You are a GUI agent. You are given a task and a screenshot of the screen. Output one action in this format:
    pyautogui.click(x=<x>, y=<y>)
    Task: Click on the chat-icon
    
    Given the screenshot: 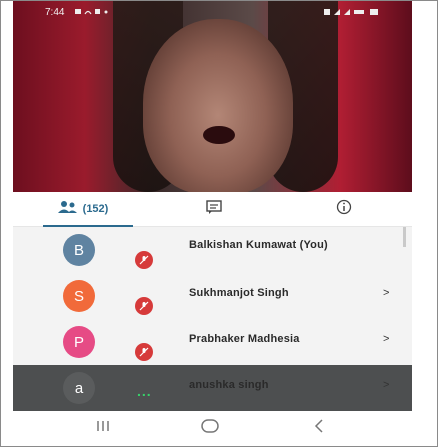 What is the action you would take?
    pyautogui.click(x=214, y=209)
    